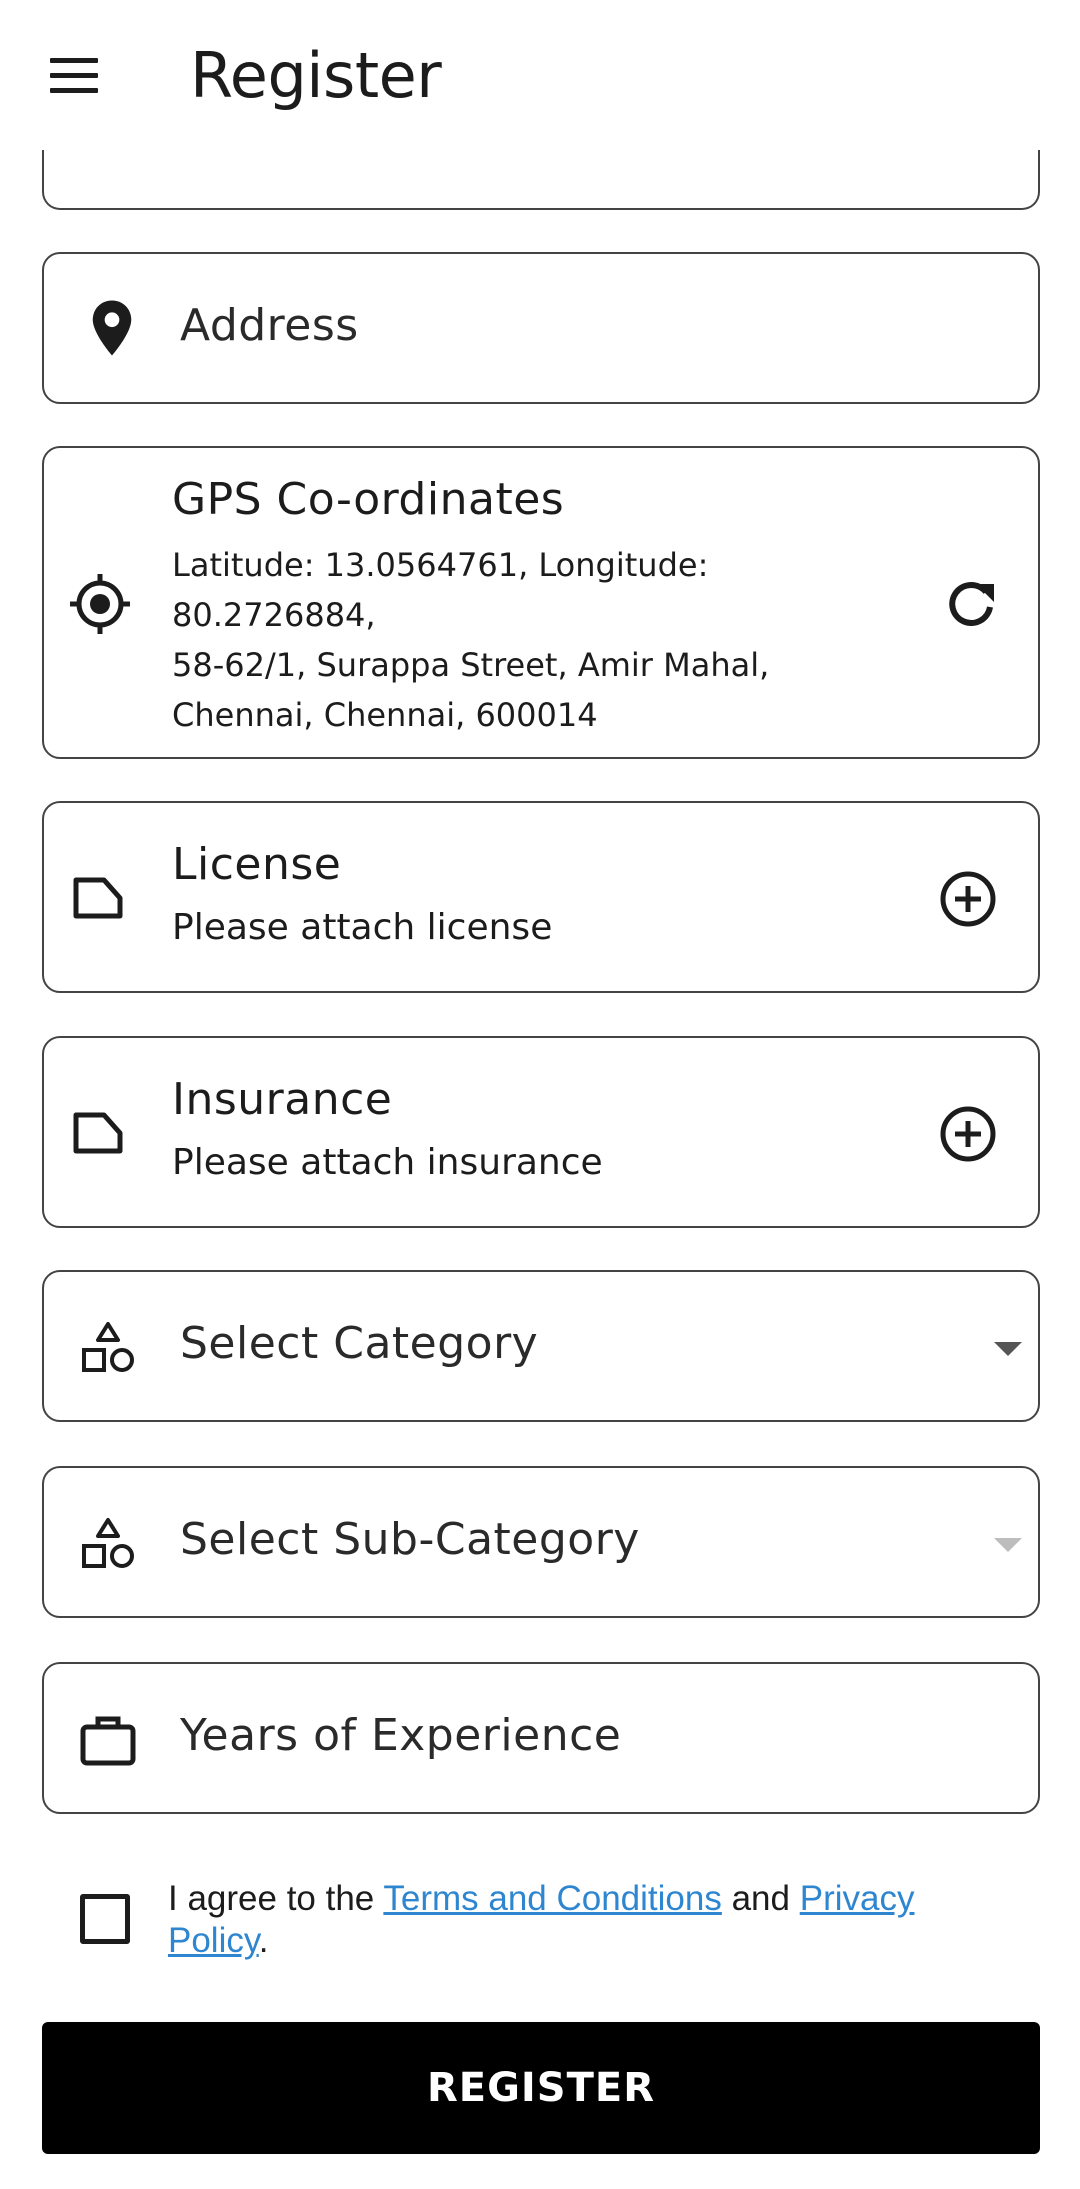  I want to click on subcategory-dropdown: Select Sub-Category, so click(541, 1542).